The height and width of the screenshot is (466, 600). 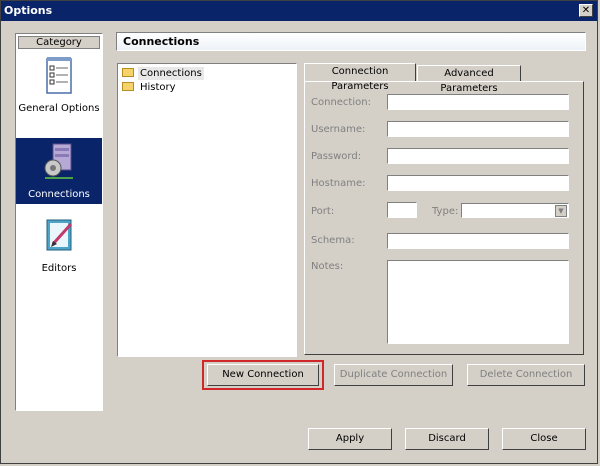 I want to click on schema-label: Schema:, so click(x=333, y=240).